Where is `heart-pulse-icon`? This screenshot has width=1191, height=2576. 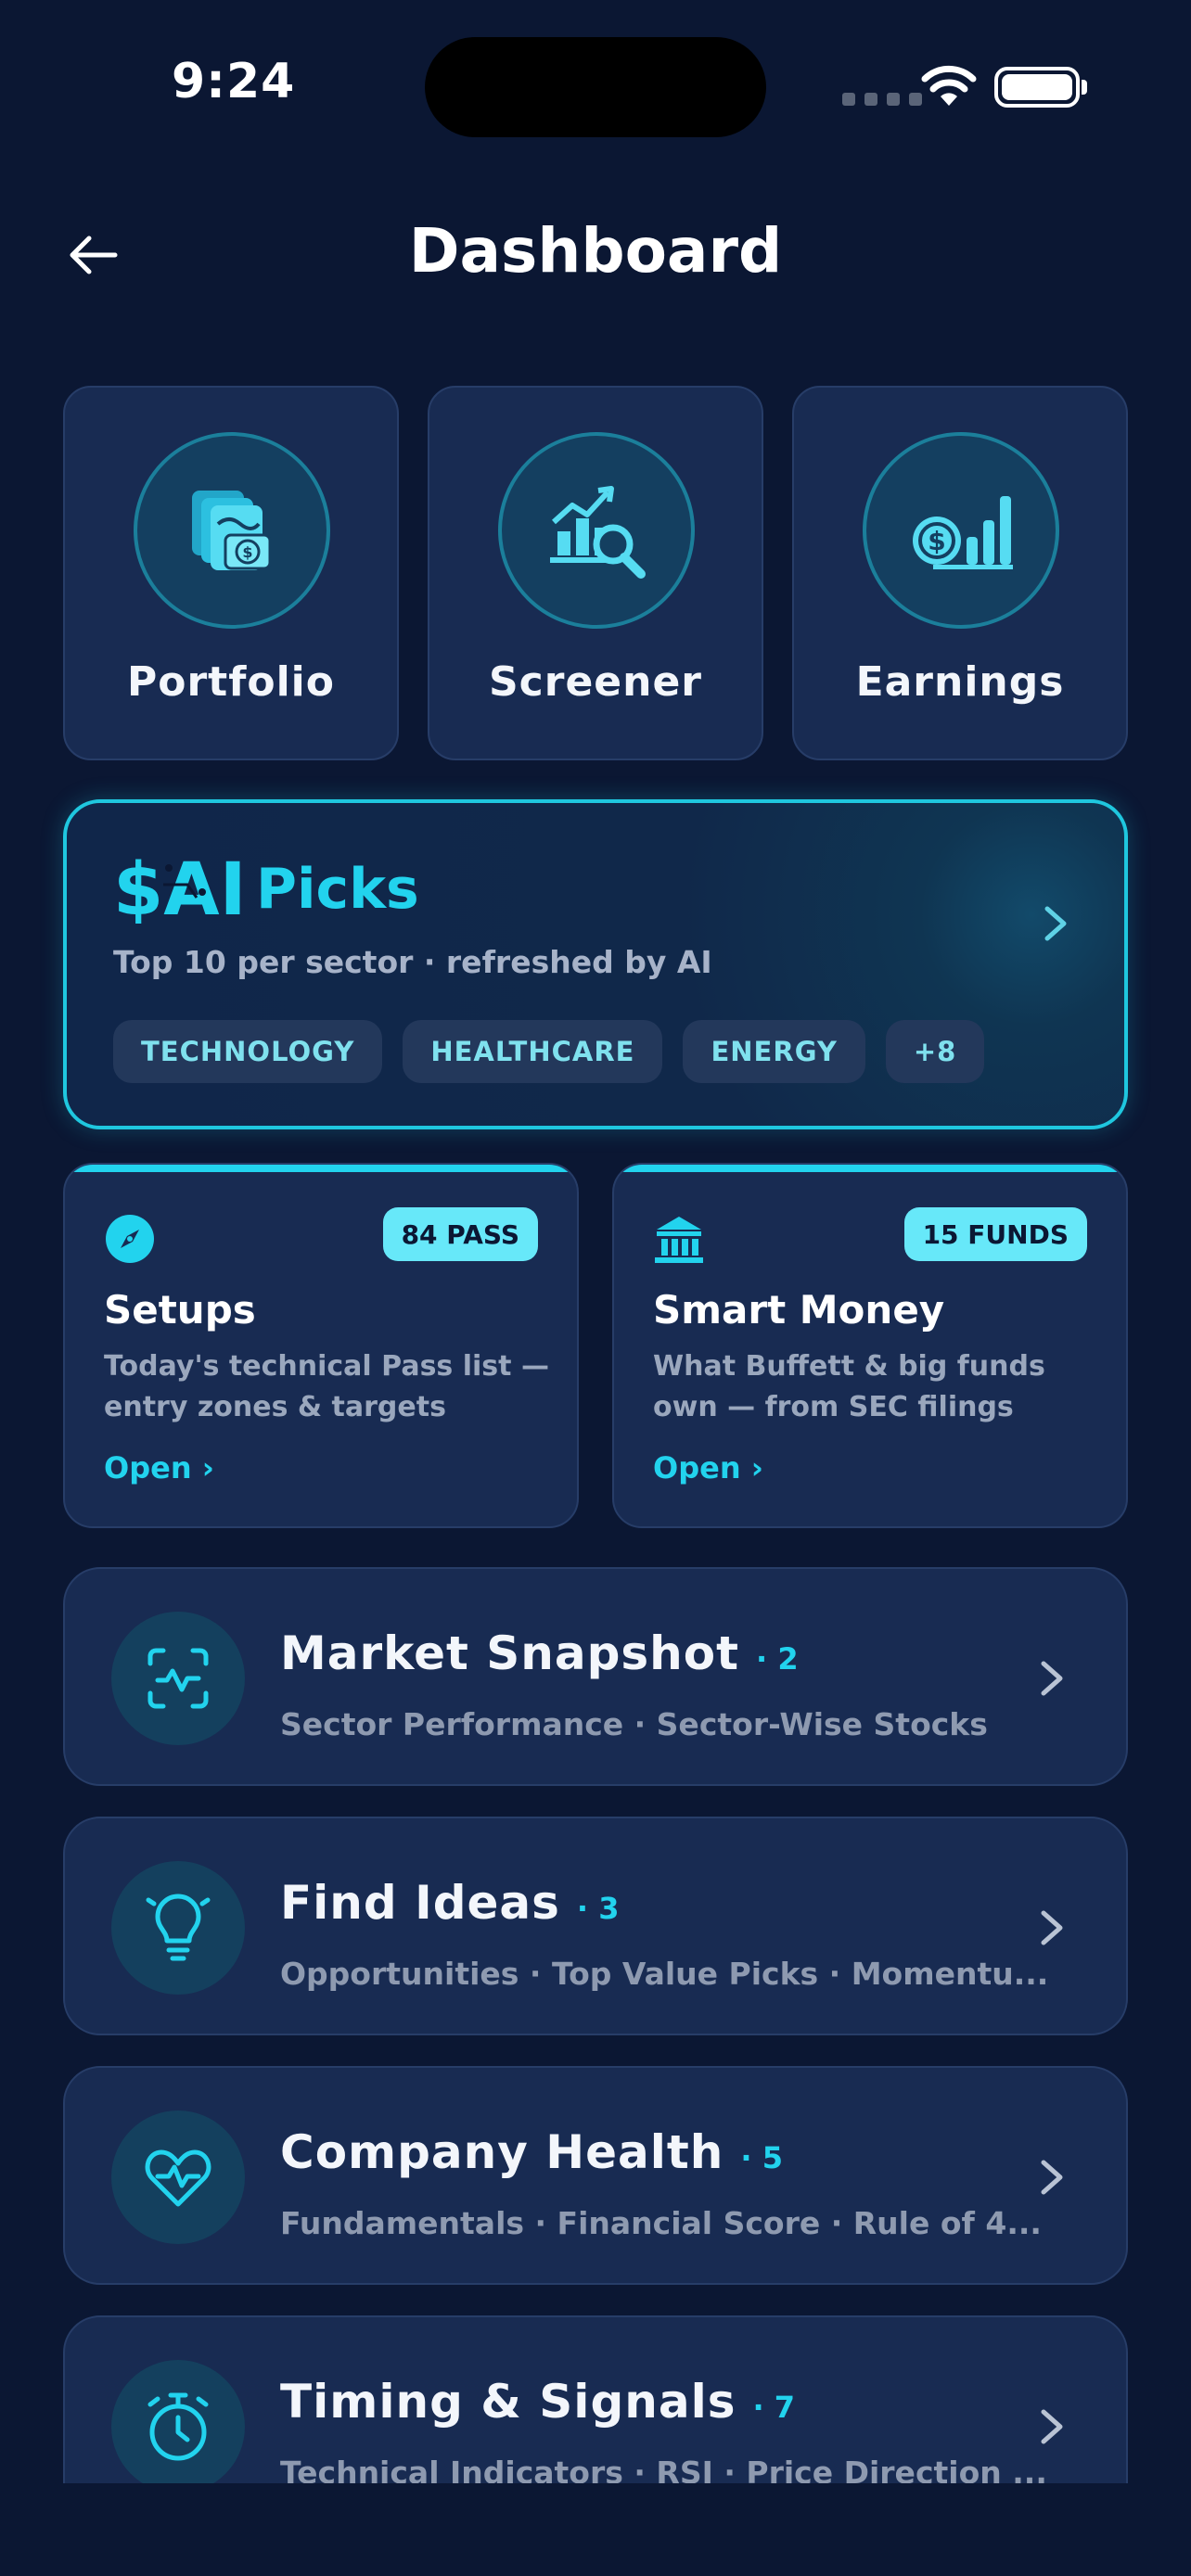 heart-pulse-icon is located at coordinates (178, 2178).